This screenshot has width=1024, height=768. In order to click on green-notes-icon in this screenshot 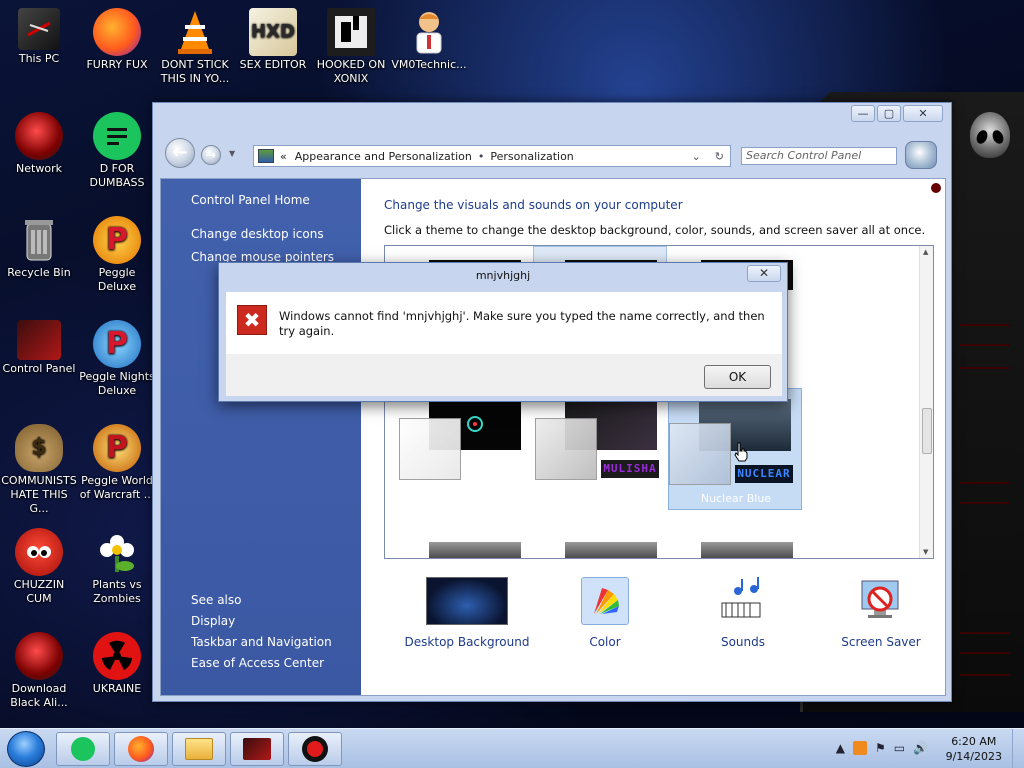, I will do `click(83, 749)`.